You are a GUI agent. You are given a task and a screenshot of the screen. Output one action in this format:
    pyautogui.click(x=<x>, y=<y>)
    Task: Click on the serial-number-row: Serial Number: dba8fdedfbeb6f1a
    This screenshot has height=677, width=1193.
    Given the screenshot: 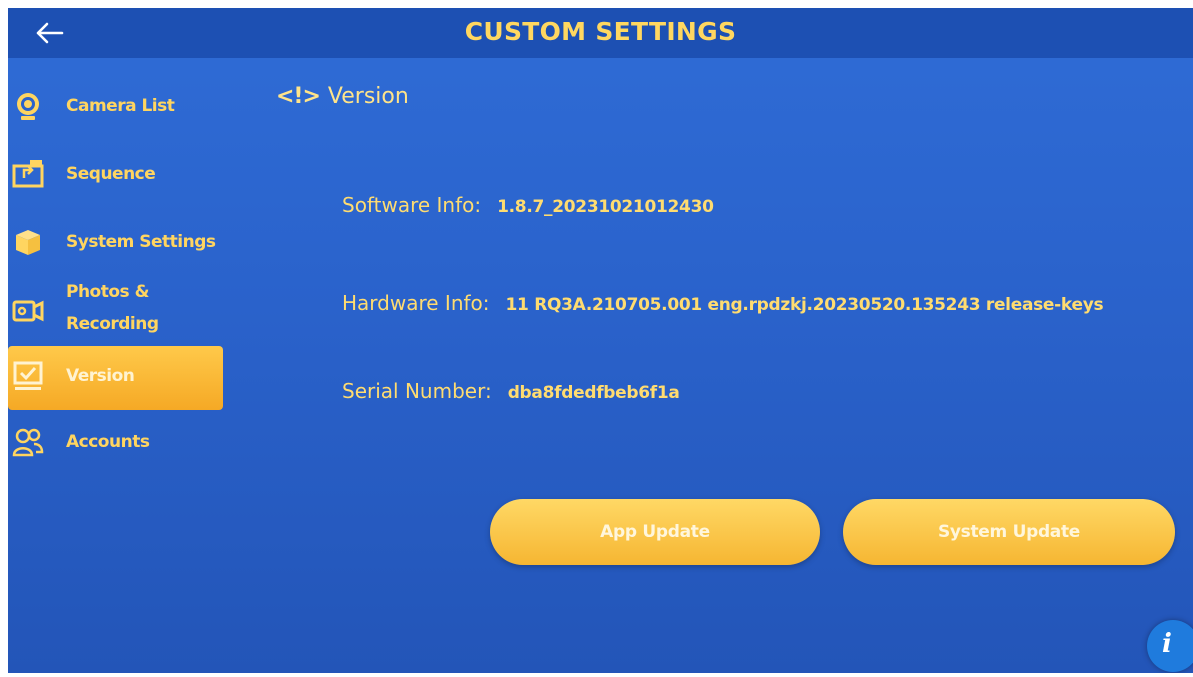 What is the action you would take?
    pyautogui.click(x=511, y=391)
    